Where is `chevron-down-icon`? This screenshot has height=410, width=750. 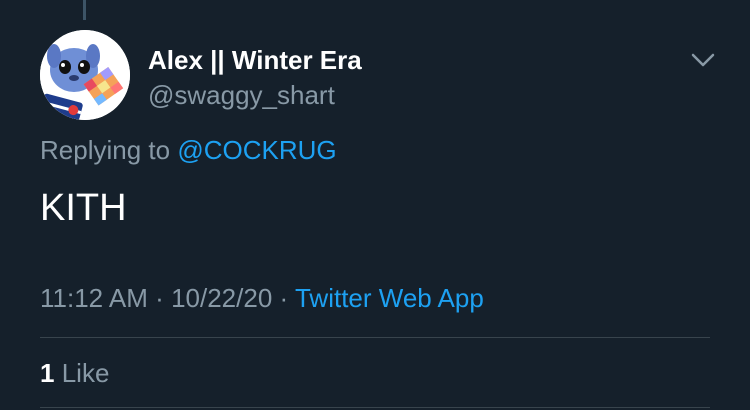
chevron-down-icon is located at coordinates (703, 60).